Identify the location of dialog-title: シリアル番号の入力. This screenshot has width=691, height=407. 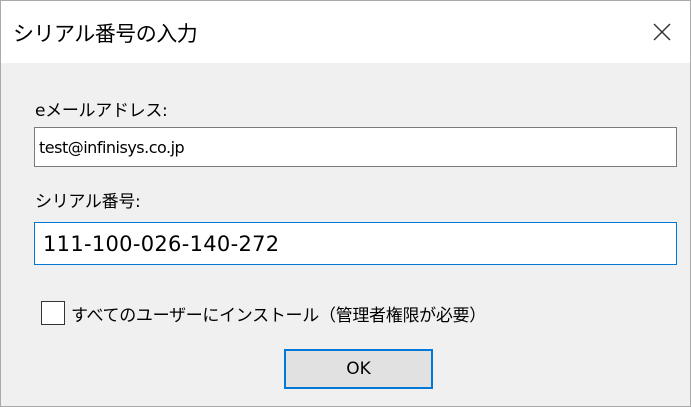
(105, 34).